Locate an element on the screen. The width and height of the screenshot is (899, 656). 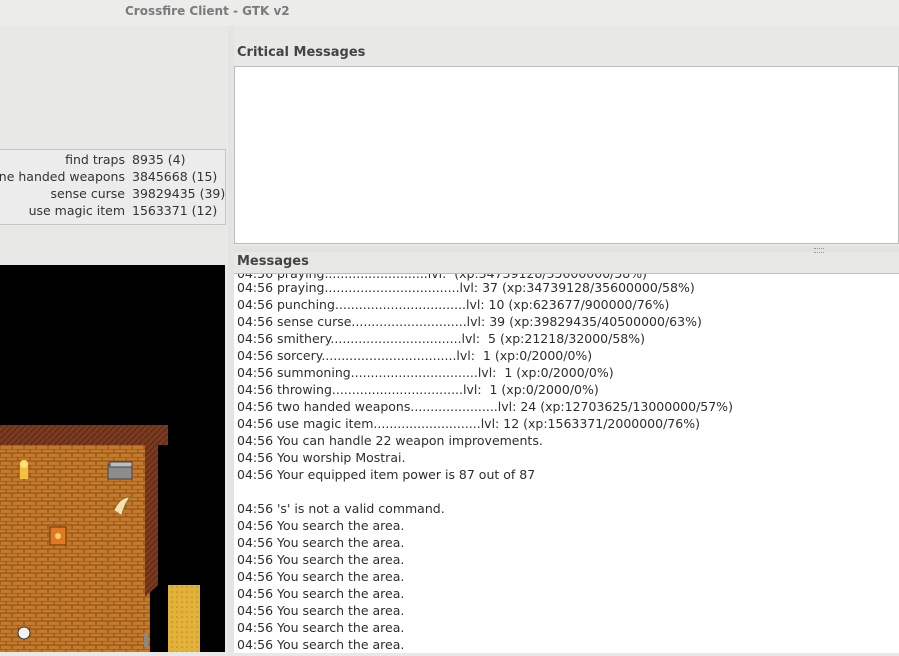
chest-icon is located at coordinates (120, 470).